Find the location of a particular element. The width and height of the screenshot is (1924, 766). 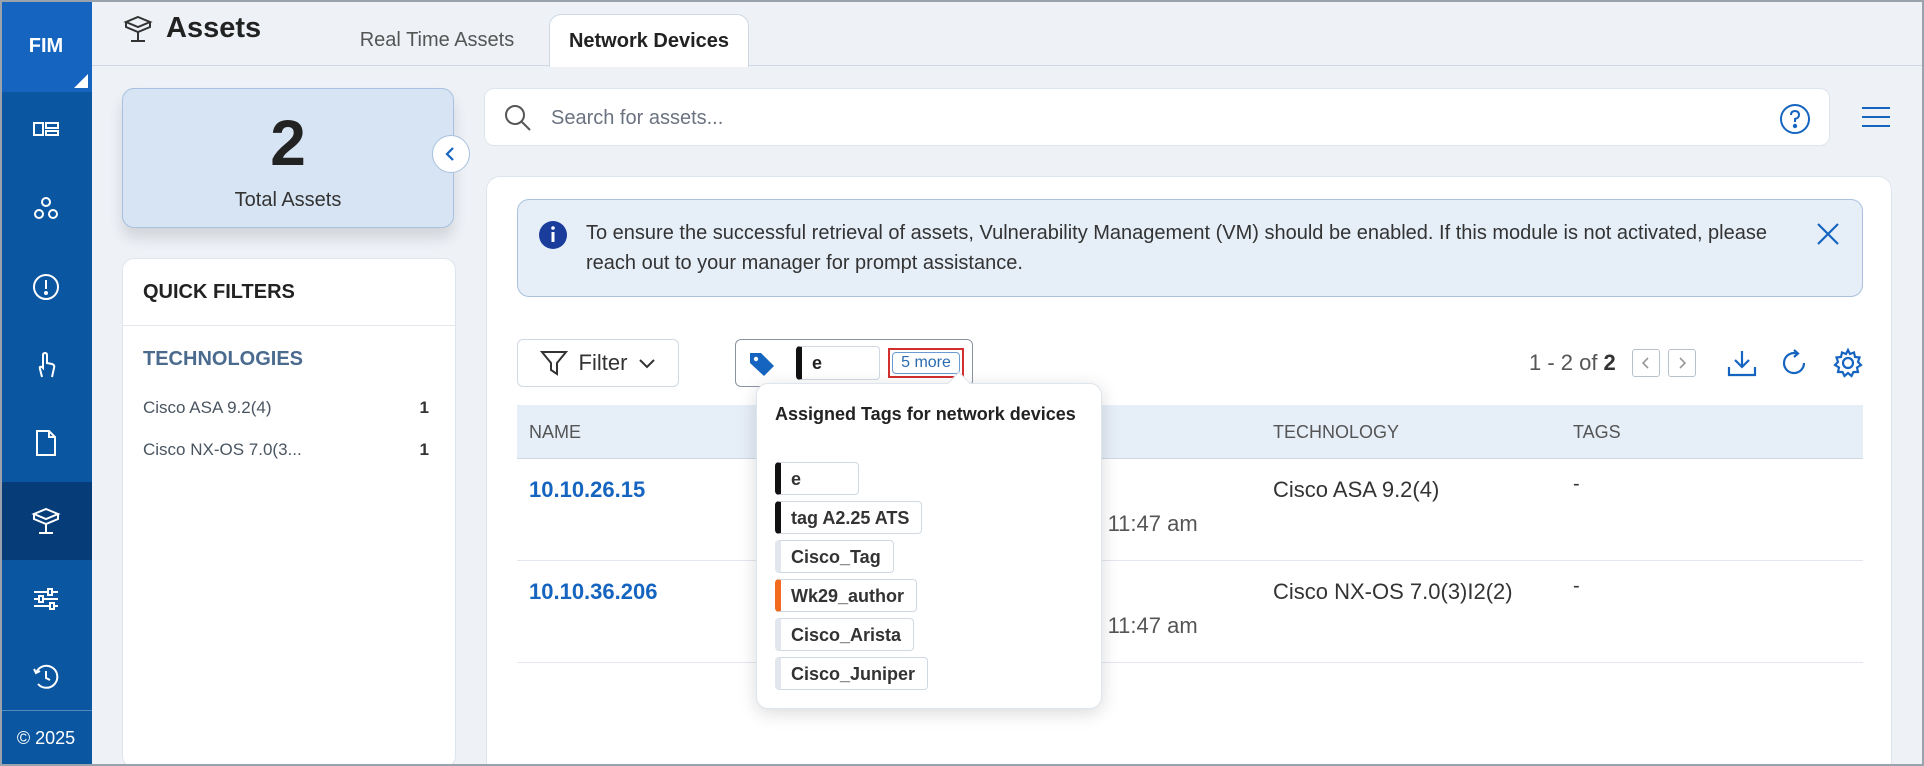

collapse-panel-button is located at coordinates (451, 154).